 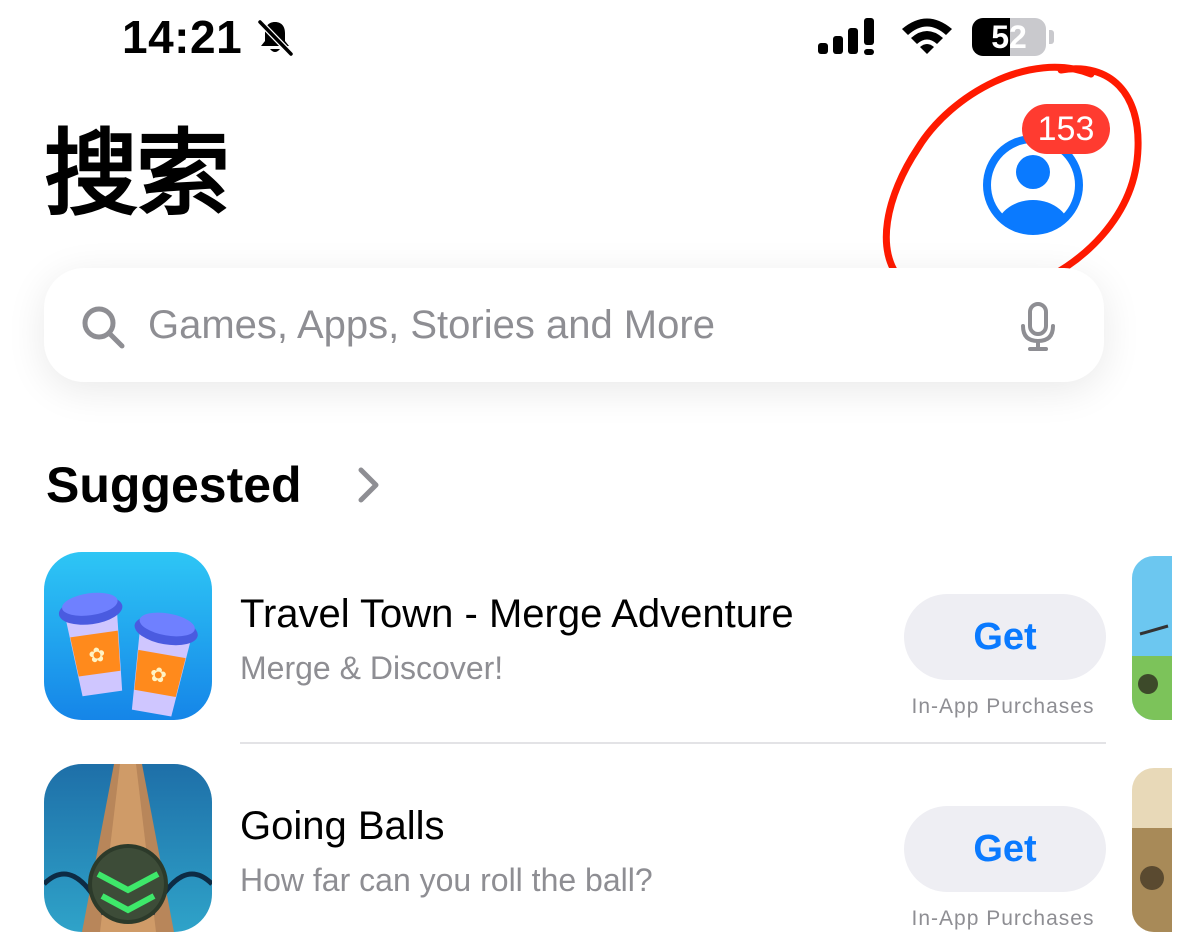 I want to click on chevron-right-icon, so click(x=369, y=485).